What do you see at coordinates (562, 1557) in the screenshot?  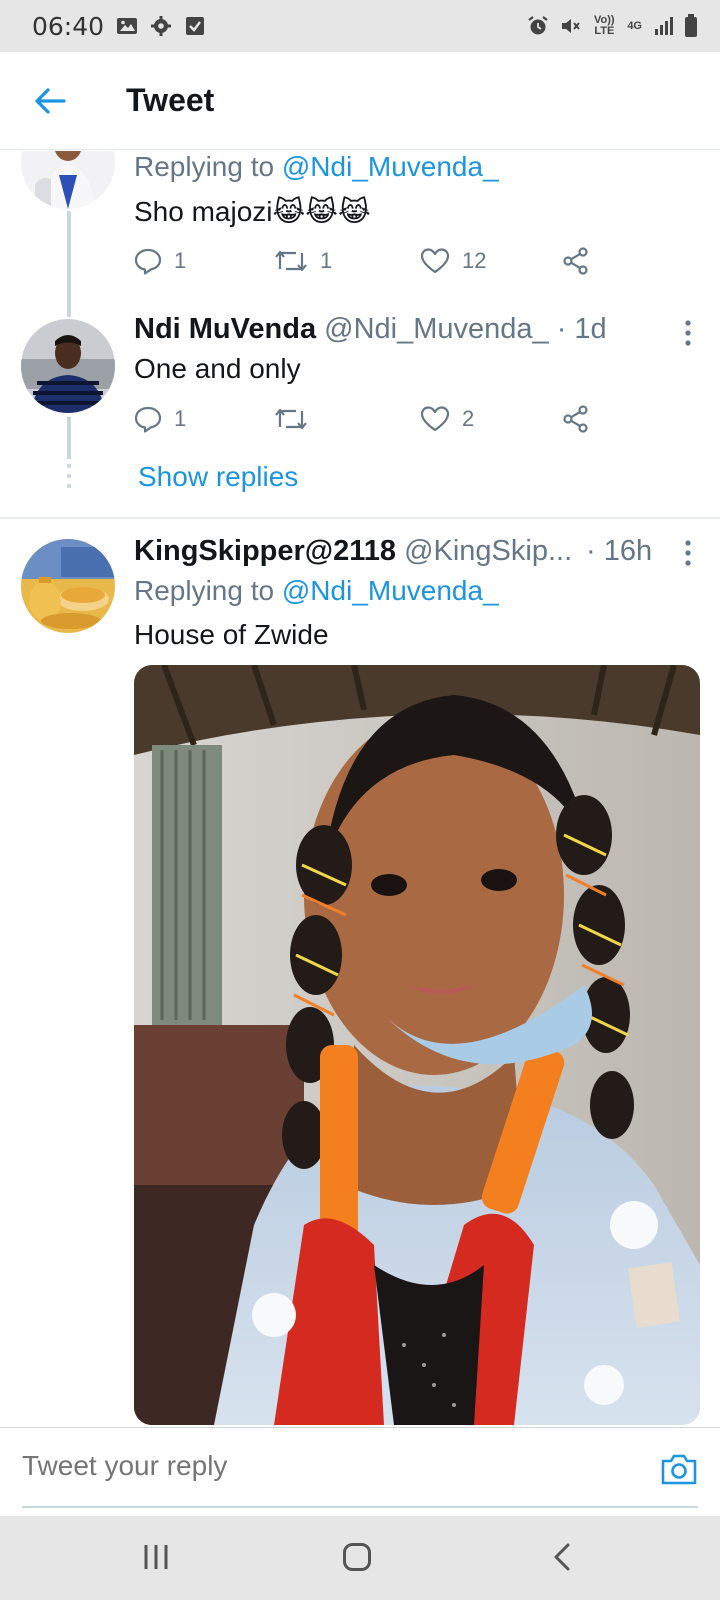 I see `back-nav-icon` at bounding box center [562, 1557].